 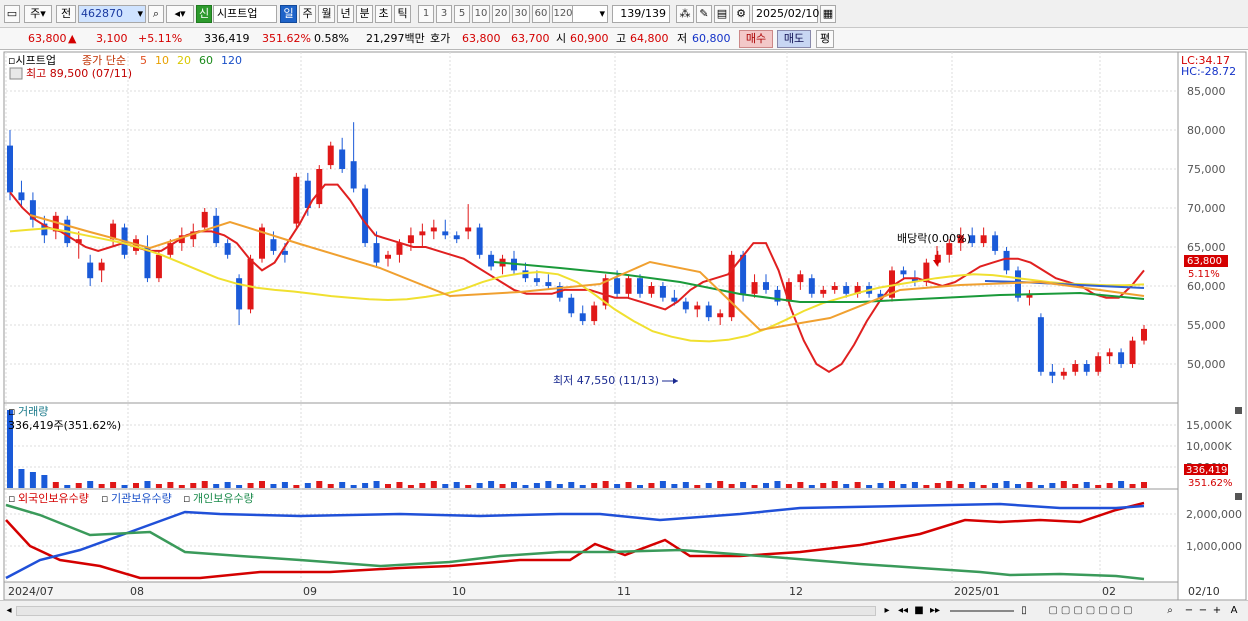 I want to click on stop-icon: ■, so click(x=919, y=611).